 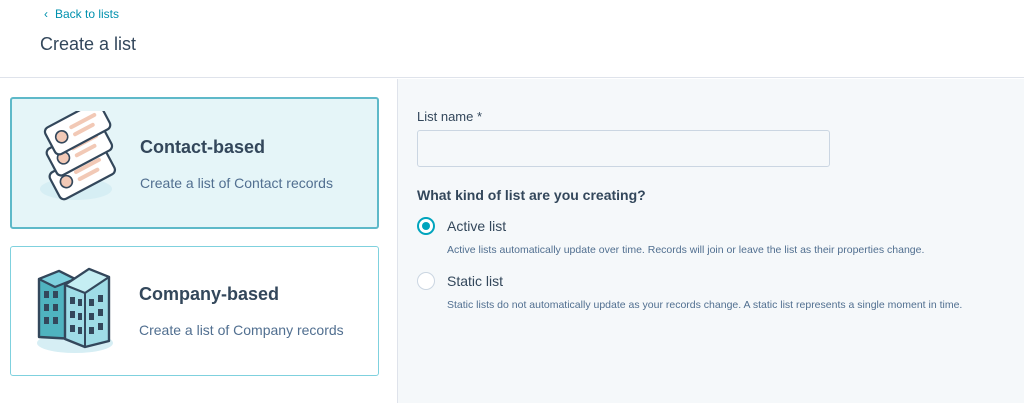 What do you see at coordinates (87, 14) in the screenshot?
I see `back-link-label: Back to lists` at bounding box center [87, 14].